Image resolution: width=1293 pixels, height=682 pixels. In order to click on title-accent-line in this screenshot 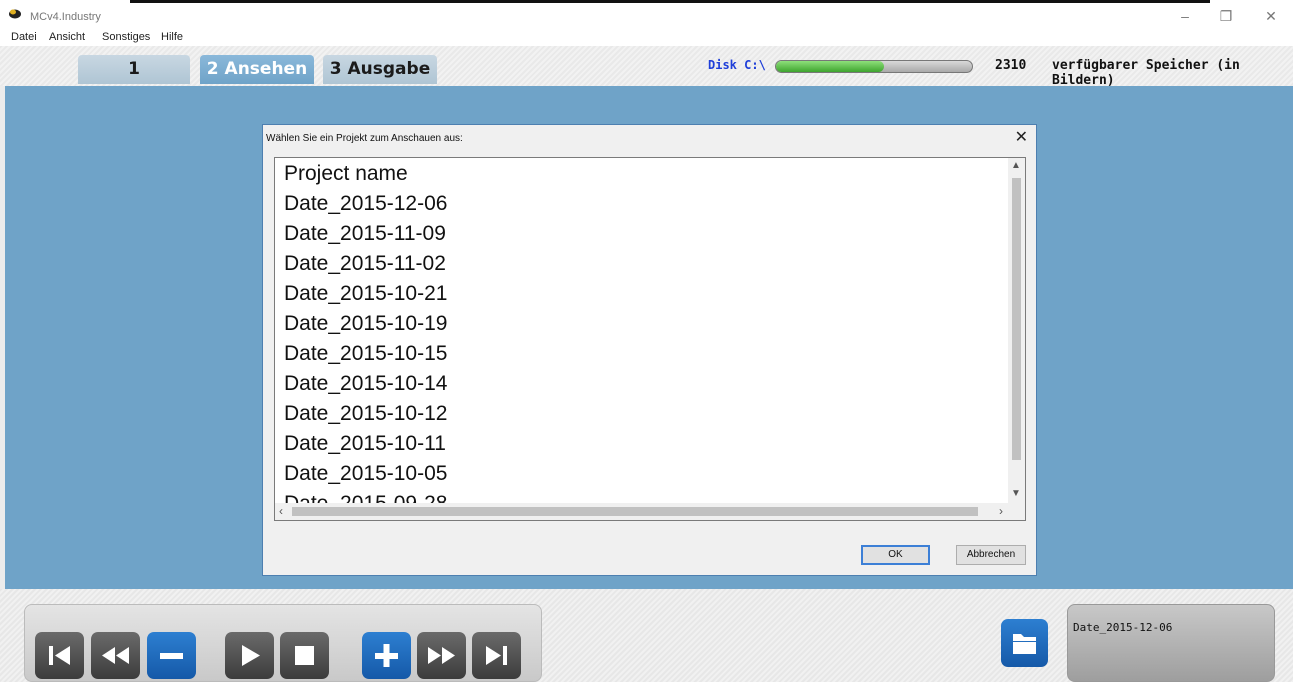, I will do `click(670, 1)`.